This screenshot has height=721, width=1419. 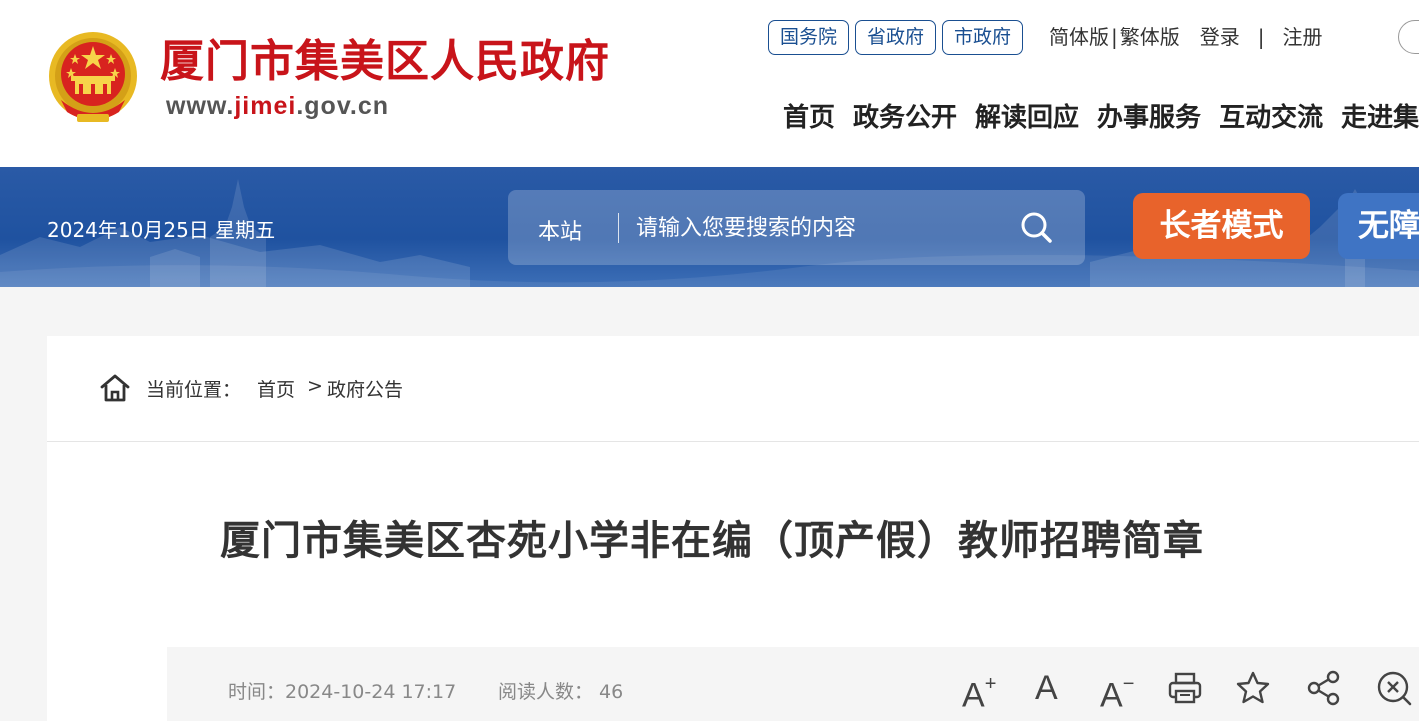 I want to click on elder-mode-button: 长者模式, so click(x=1221, y=226).